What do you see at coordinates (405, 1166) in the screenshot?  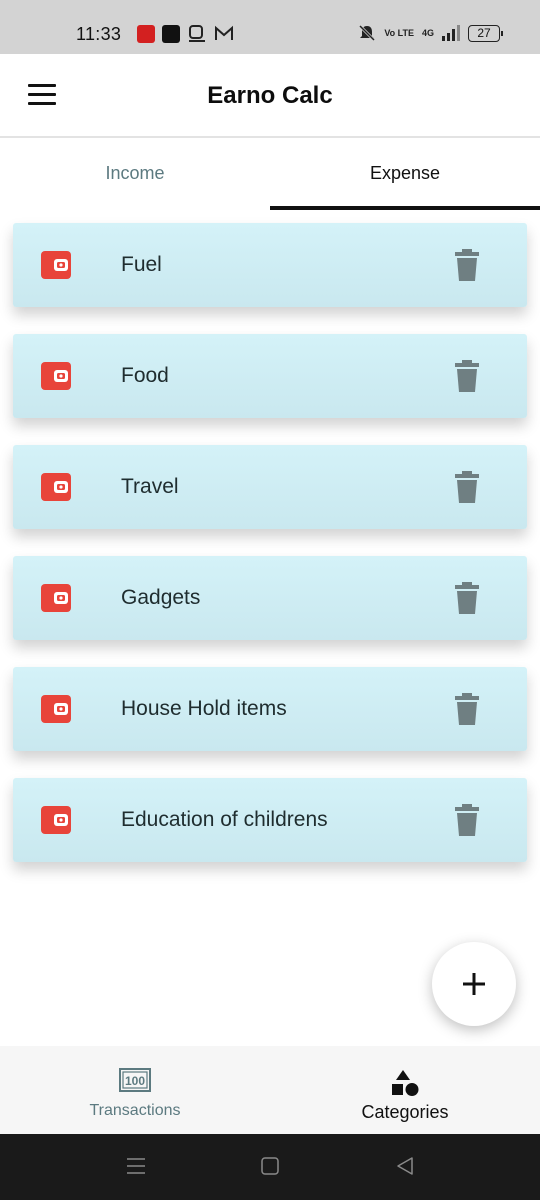 I see `back-icon` at bounding box center [405, 1166].